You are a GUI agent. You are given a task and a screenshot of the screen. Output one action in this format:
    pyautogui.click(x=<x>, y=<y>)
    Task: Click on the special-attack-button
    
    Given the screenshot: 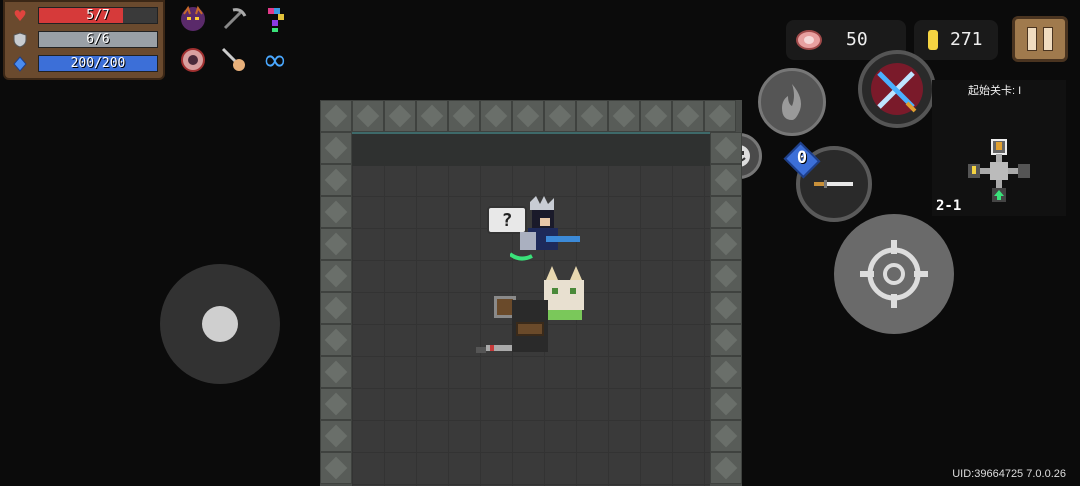 What is the action you would take?
    pyautogui.click(x=897, y=89)
    